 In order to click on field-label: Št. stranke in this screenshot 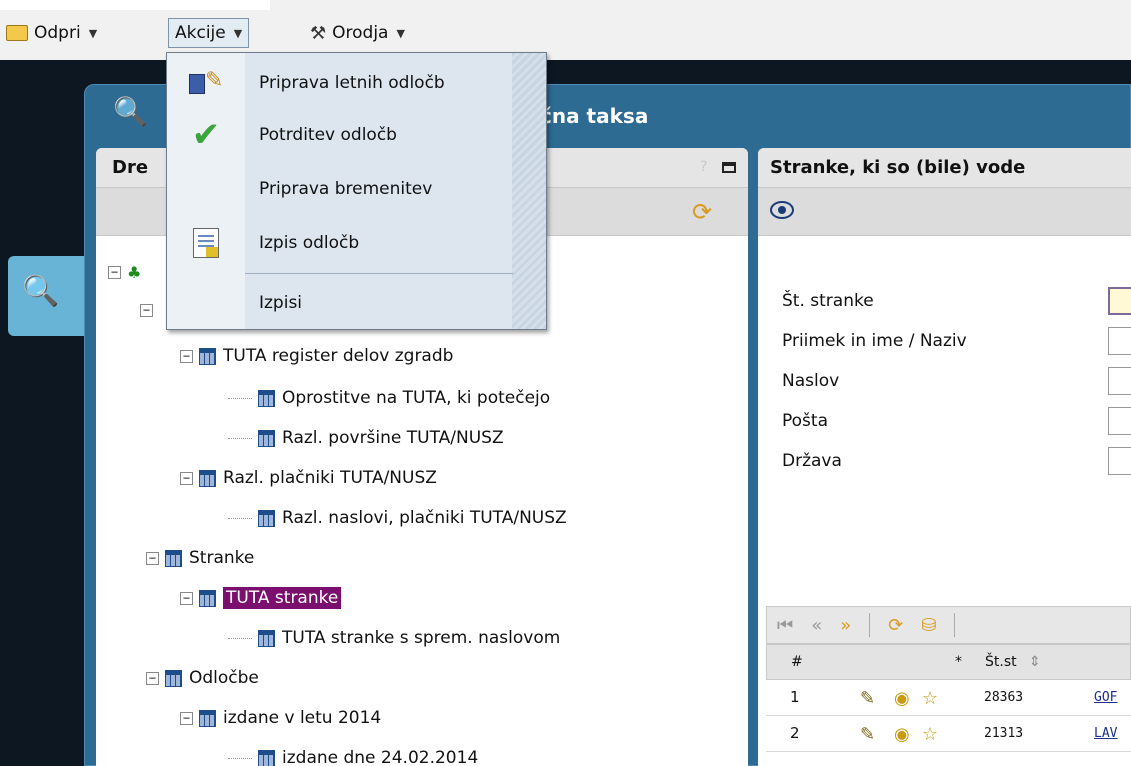, I will do `click(828, 301)`.